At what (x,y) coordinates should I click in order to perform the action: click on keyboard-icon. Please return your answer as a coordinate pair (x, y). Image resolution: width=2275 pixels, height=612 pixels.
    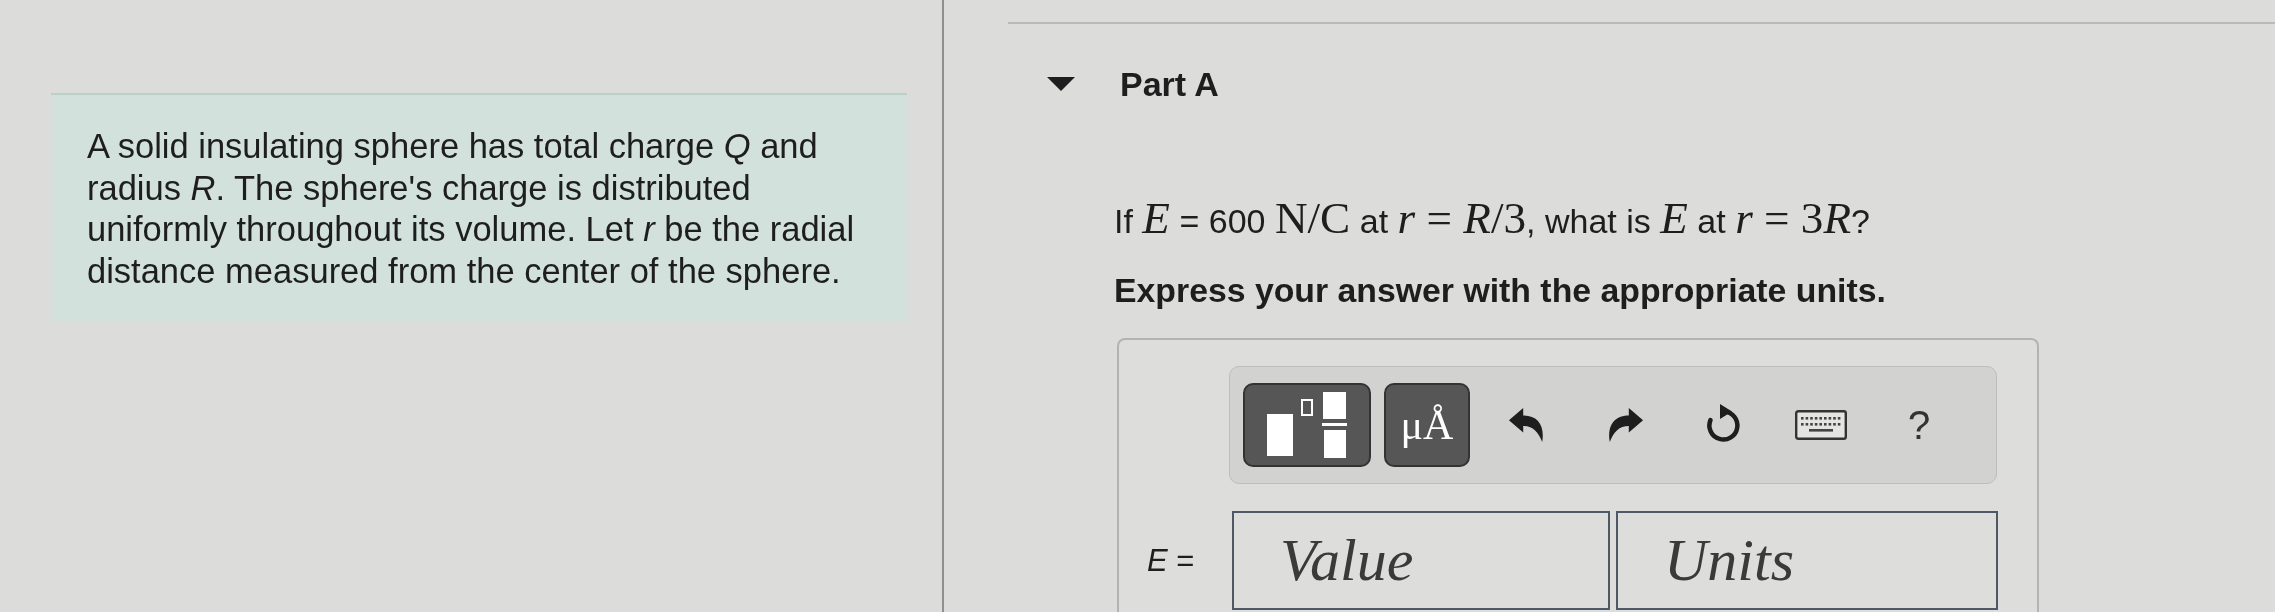
    Looking at the image, I should click on (1821, 425).